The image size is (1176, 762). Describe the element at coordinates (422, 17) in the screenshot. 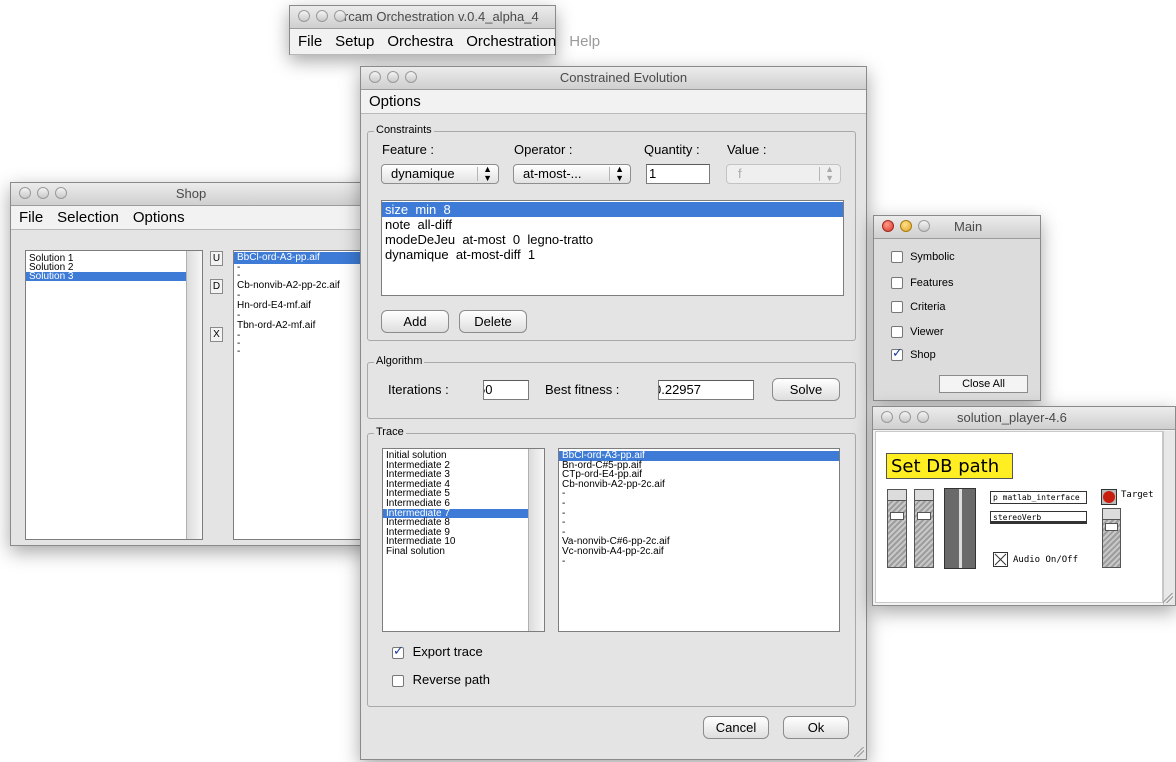

I see `app-titlebar: Ircam Orchestration v.0.4_alpha_4` at that location.